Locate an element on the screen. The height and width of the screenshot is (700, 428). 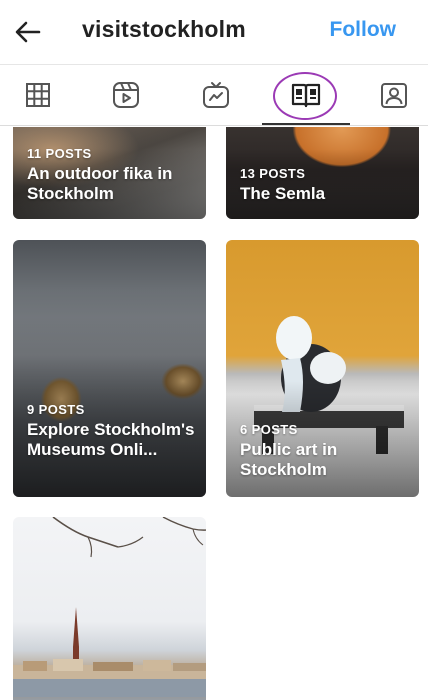
guide-post-count: 11 POSTS is located at coordinates (59, 153).